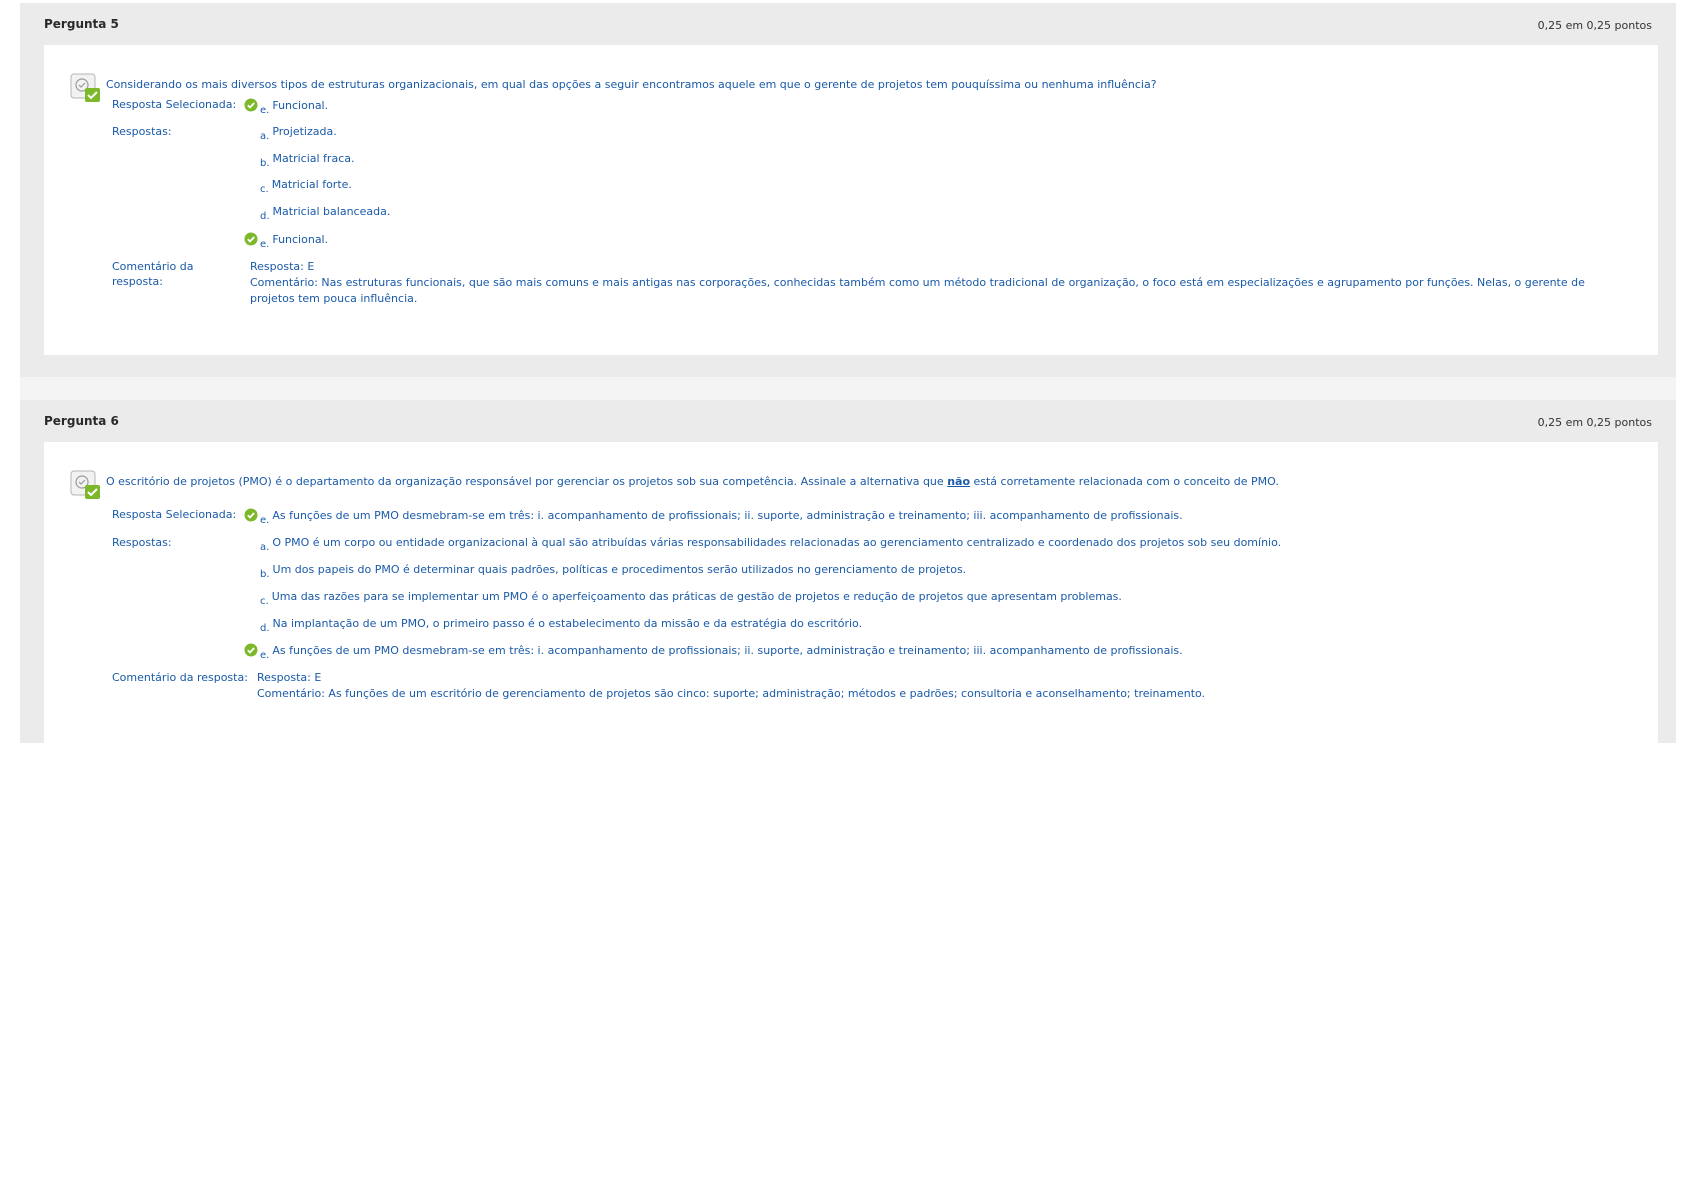 The height and width of the screenshot is (1191, 1684). I want to click on question-title: Pergunta 6, so click(81, 421).